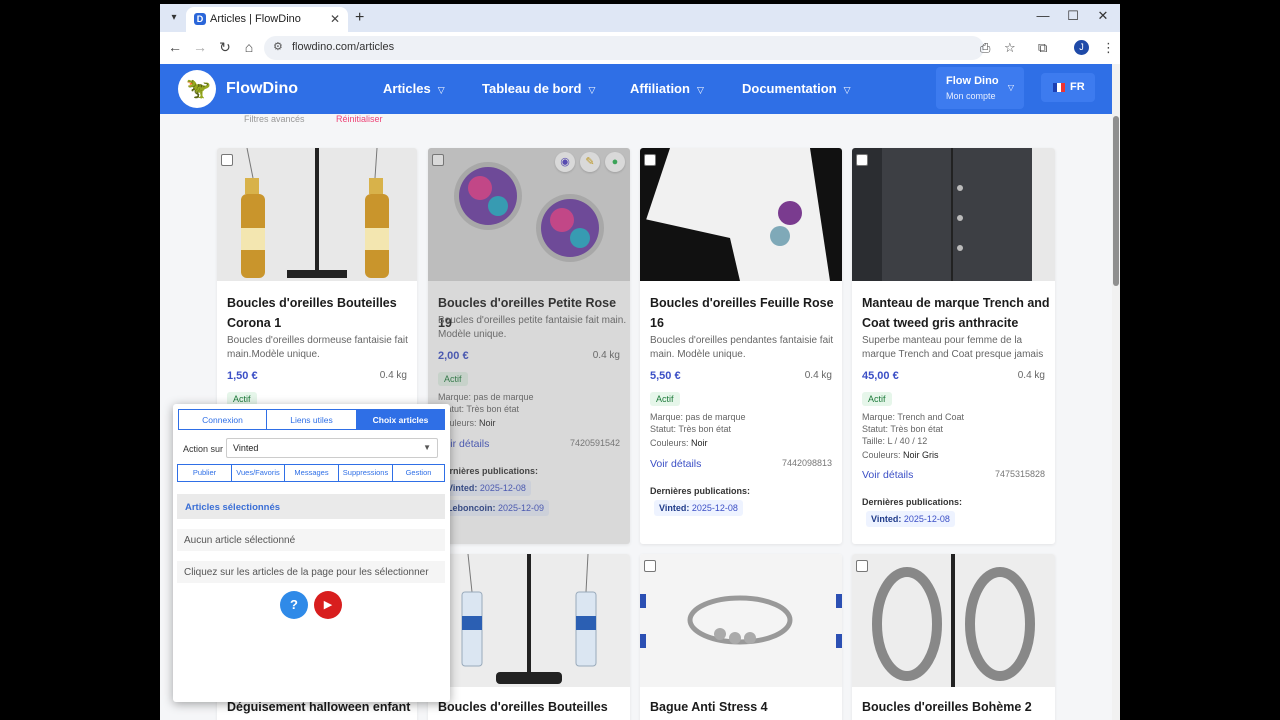  Describe the element at coordinates (414, 88) in the screenshot. I see `nav-articles: Articles ▽` at that location.